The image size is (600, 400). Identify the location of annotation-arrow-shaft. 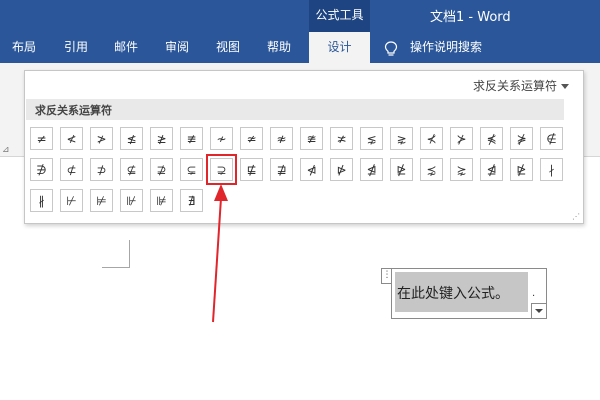
(217, 260).